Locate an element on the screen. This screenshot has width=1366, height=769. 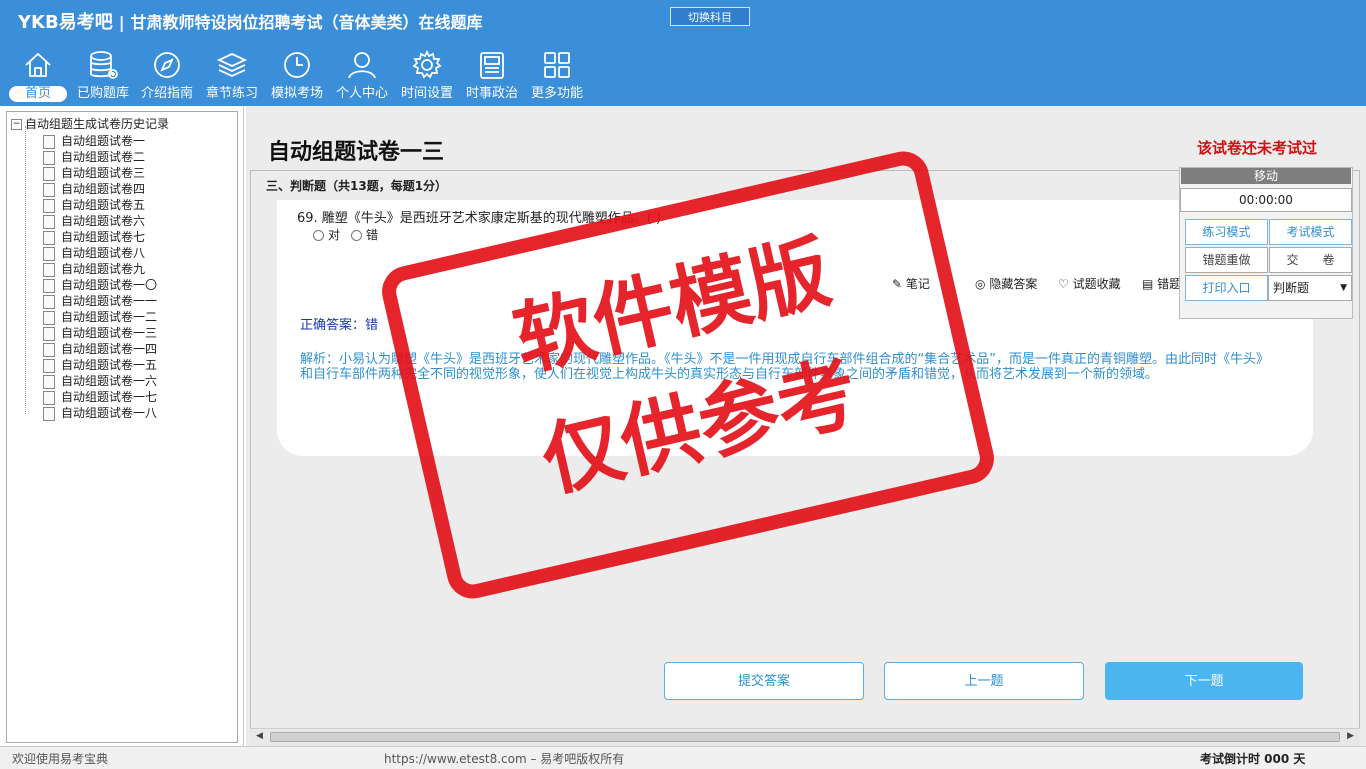
nav-home-label: 首页 is located at coordinates (38, 94).